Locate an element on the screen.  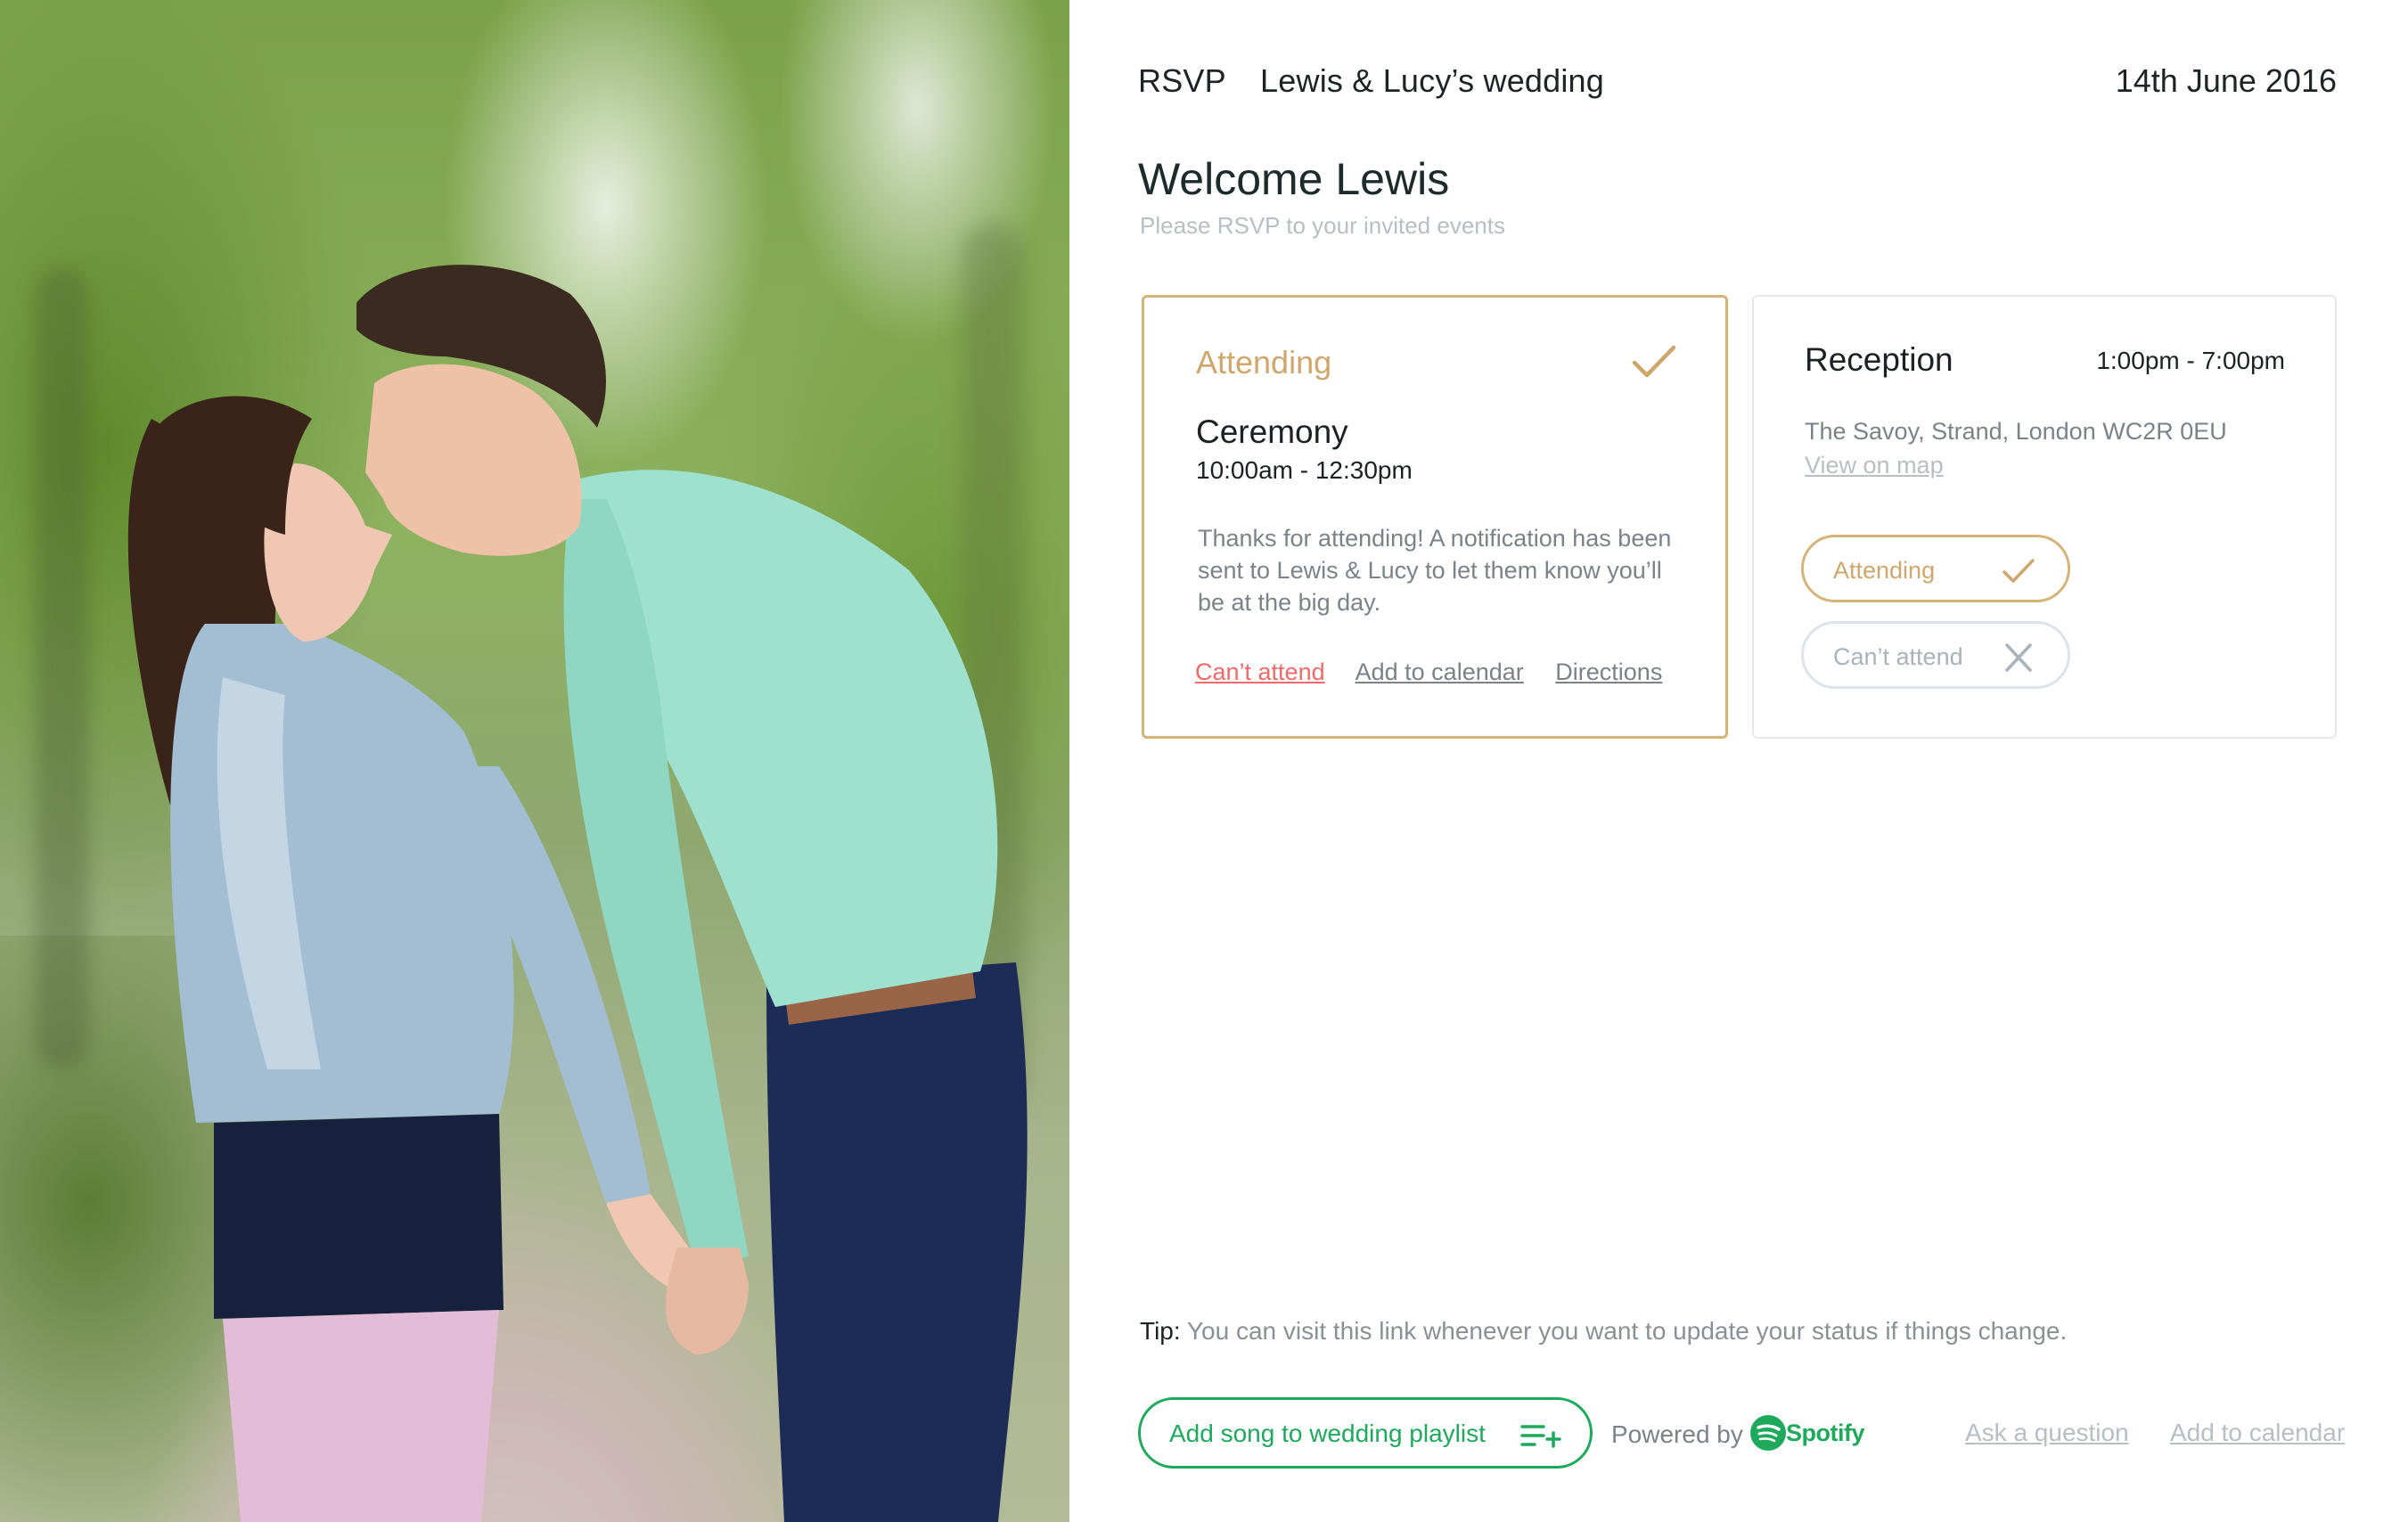
add-to-calendar-link: Add to calendar is located at coordinates (1440, 672).